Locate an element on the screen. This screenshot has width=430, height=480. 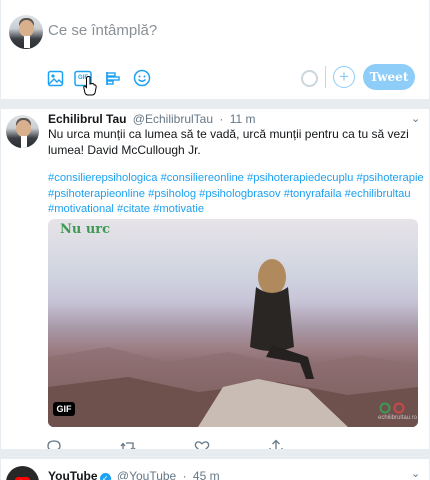
tweet-header: YouTube ✓ @YouTube · 45 m is located at coordinates (134, 474).